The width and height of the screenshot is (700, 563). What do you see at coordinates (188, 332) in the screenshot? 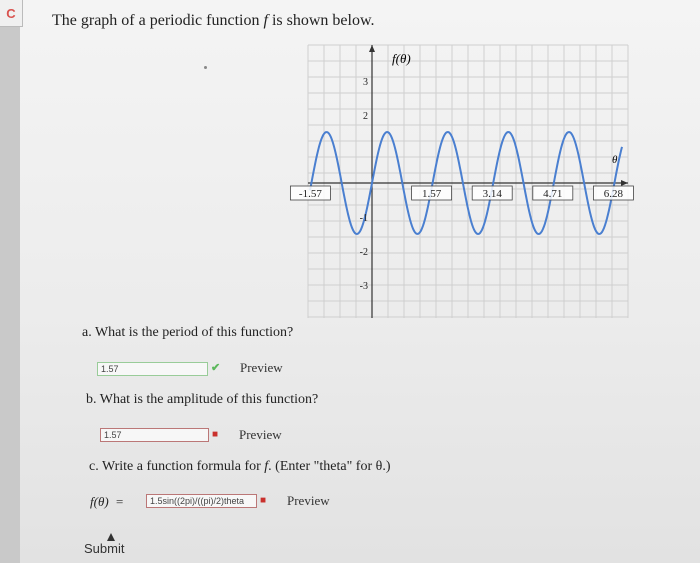
I see `question-a-label: a. What is the period of this function?` at bounding box center [188, 332].